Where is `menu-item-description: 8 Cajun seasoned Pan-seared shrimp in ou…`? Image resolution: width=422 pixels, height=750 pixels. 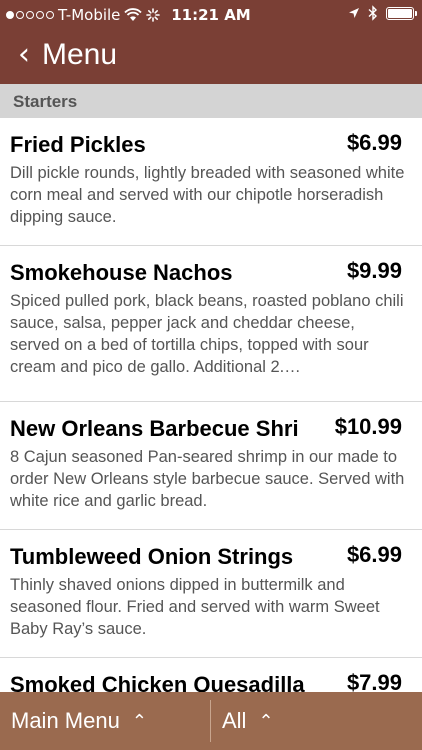 menu-item-description: 8 Cajun seasoned Pan-seared shrimp in ou… is located at coordinates (207, 479).